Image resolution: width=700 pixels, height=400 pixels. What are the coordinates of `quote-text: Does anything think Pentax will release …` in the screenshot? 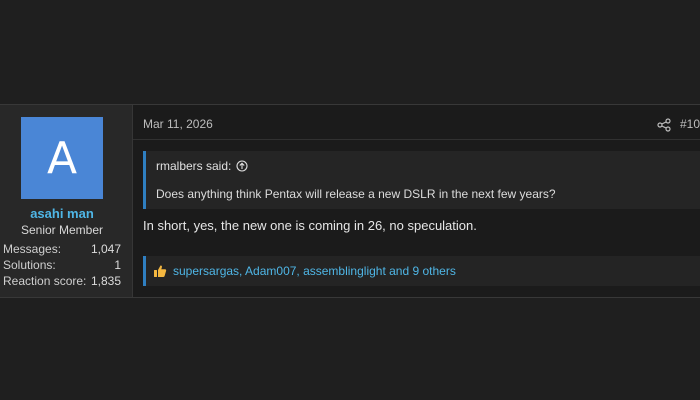 It's located at (356, 194).